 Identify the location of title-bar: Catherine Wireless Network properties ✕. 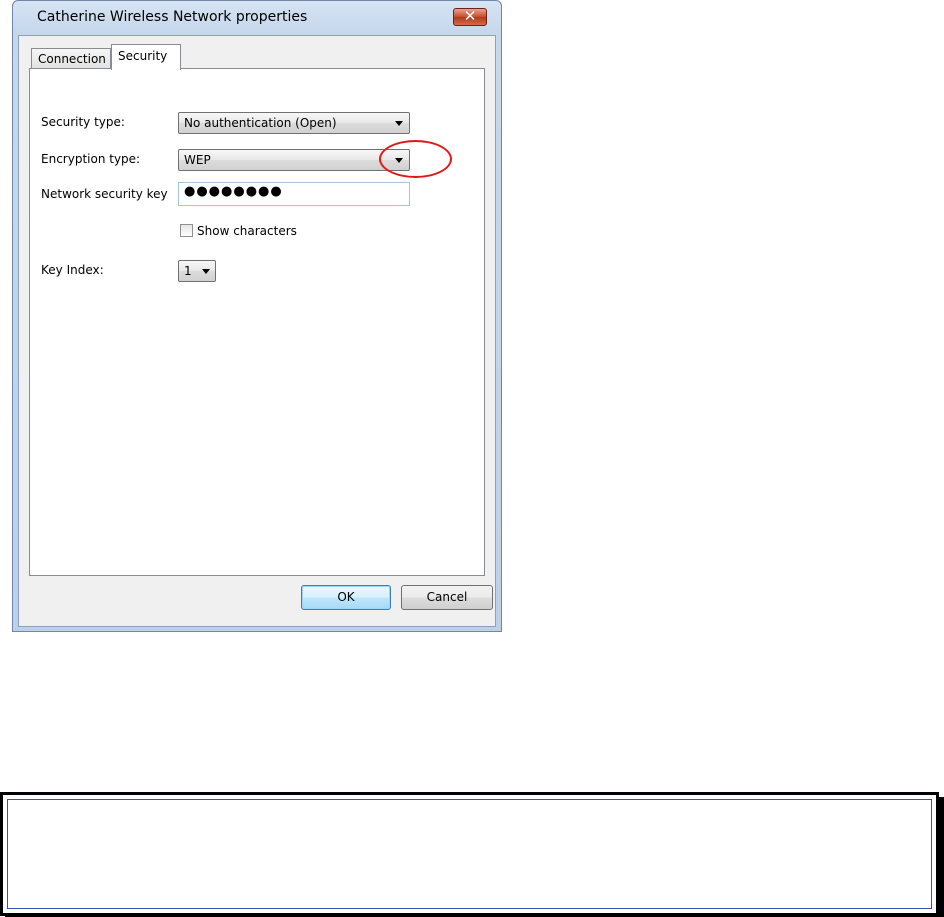
(257, 18).